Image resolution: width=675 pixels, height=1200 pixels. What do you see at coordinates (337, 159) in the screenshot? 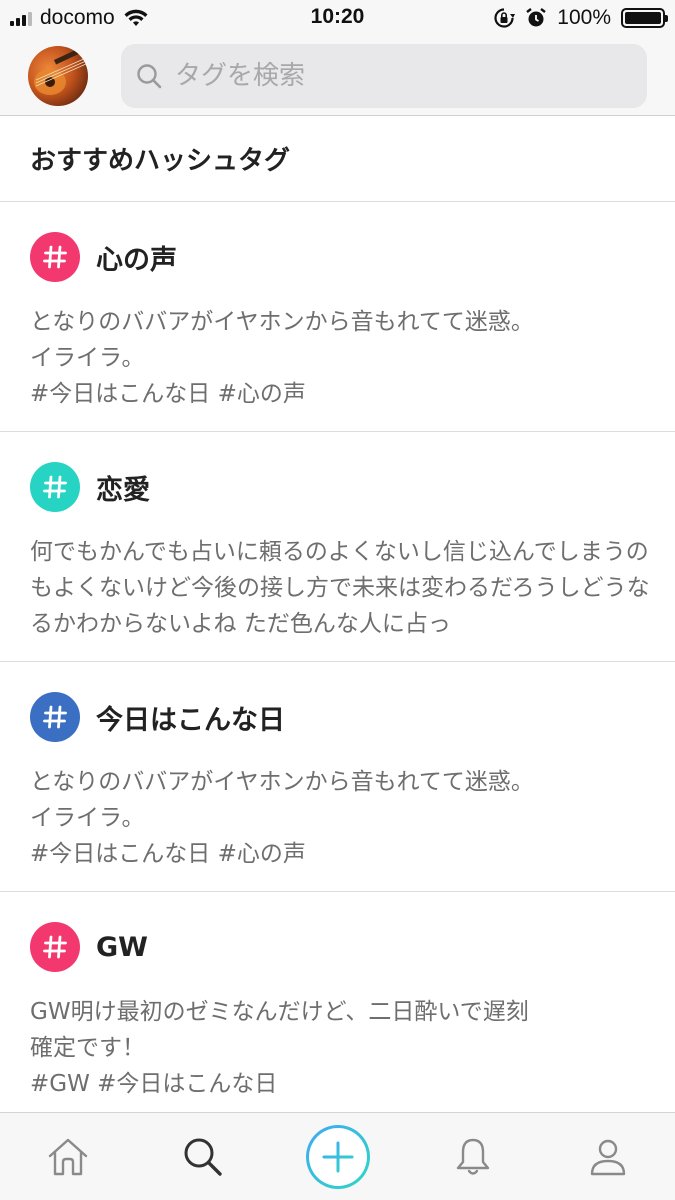
I see `section-title: おすすめハッシュタグ` at bounding box center [337, 159].